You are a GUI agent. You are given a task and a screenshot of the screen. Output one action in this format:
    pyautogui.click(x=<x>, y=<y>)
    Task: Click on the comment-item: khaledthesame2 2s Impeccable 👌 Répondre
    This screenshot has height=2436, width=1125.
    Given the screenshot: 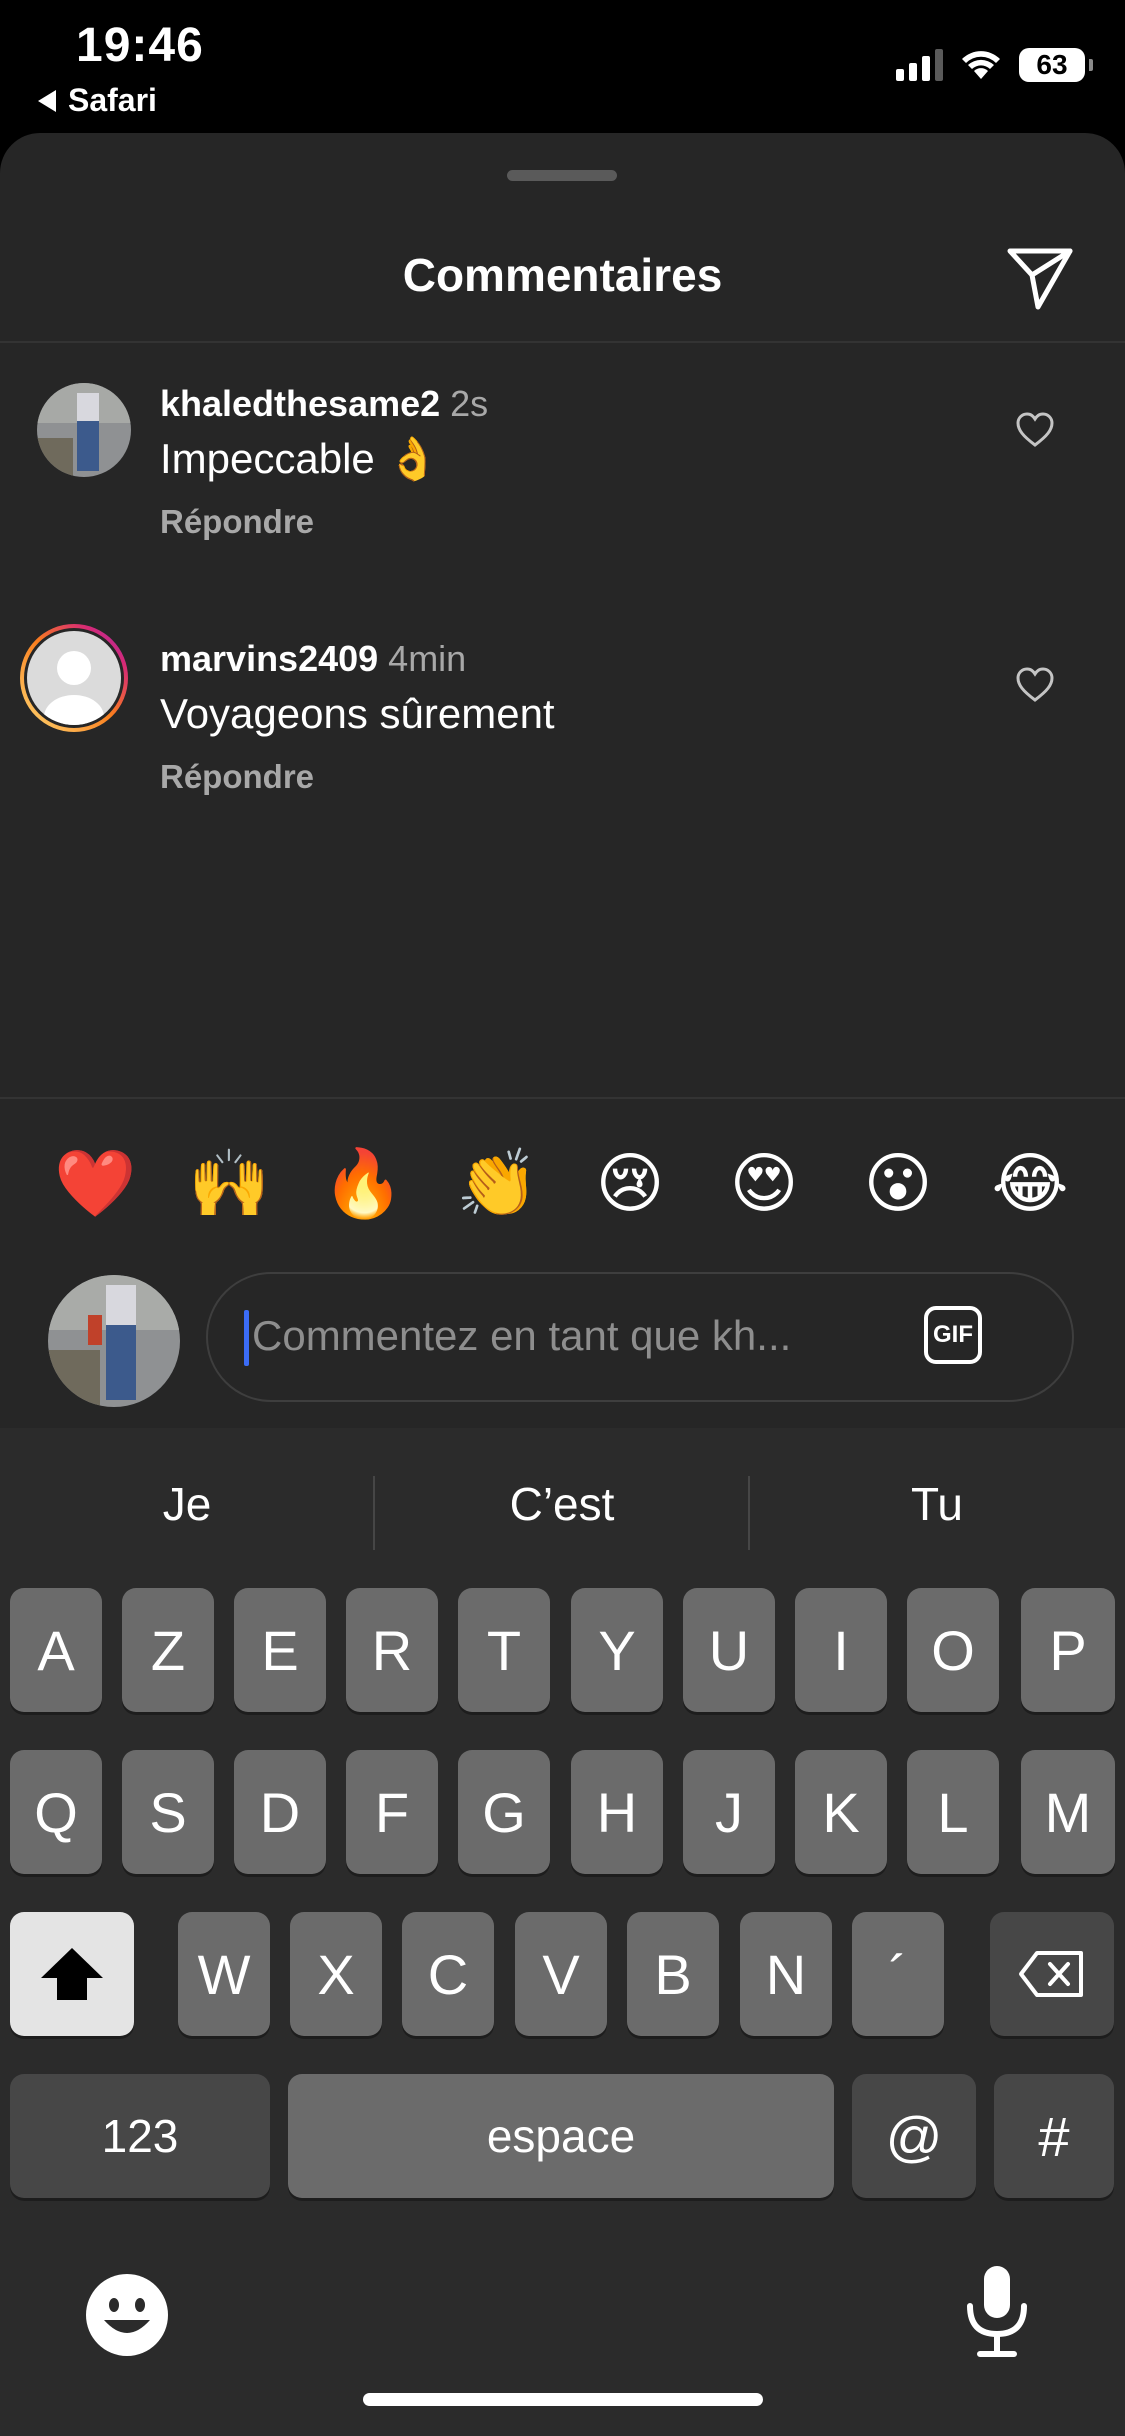 What is the action you would take?
    pyautogui.click(x=562, y=473)
    